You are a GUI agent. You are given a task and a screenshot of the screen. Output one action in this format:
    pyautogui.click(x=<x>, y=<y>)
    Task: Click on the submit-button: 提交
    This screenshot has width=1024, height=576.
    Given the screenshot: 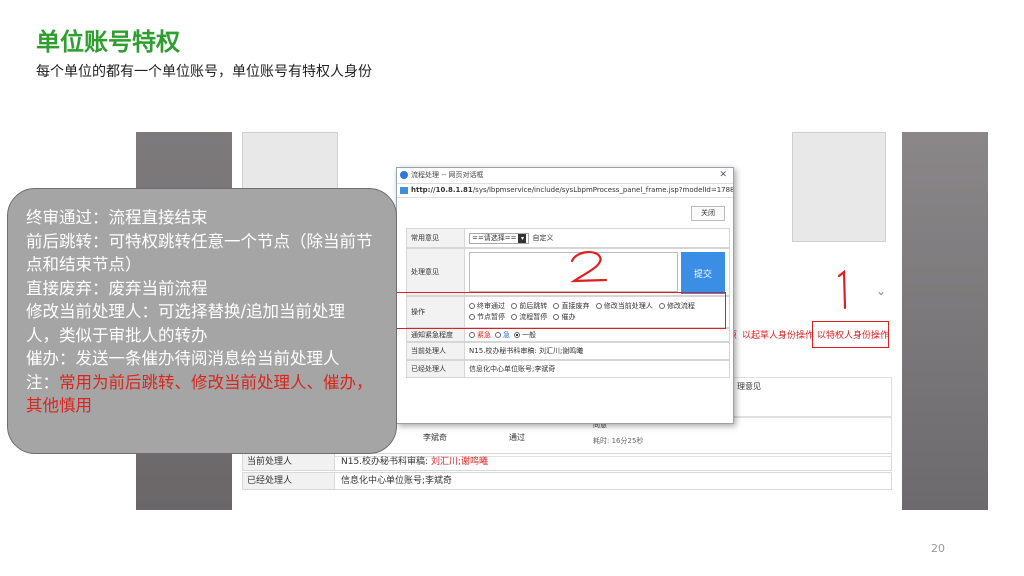 What is the action you would take?
    pyautogui.click(x=703, y=273)
    